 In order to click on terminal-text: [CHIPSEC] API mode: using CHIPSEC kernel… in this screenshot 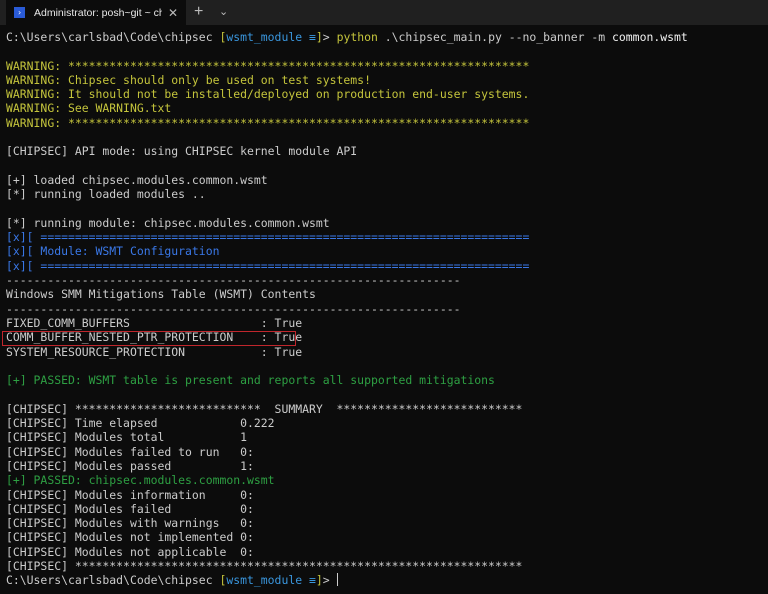, I will do `click(182, 151)`.